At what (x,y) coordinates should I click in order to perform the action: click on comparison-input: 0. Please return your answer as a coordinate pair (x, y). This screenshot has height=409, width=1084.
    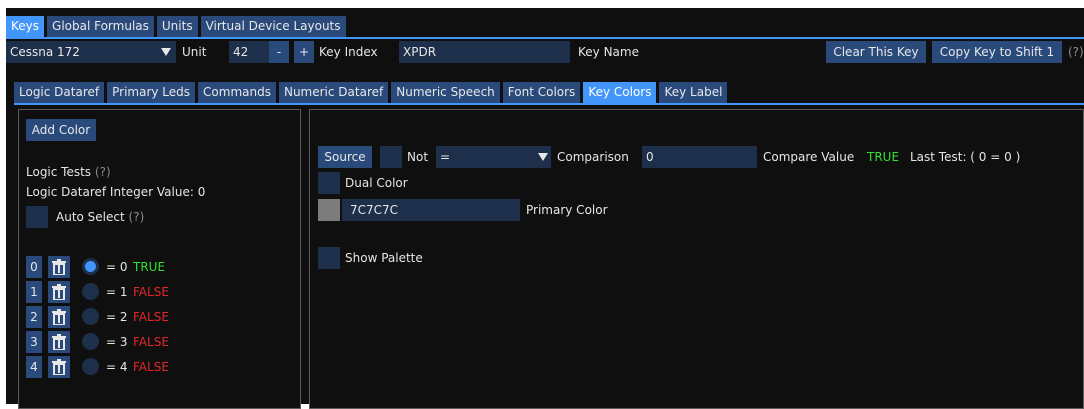
    Looking at the image, I should click on (699, 157).